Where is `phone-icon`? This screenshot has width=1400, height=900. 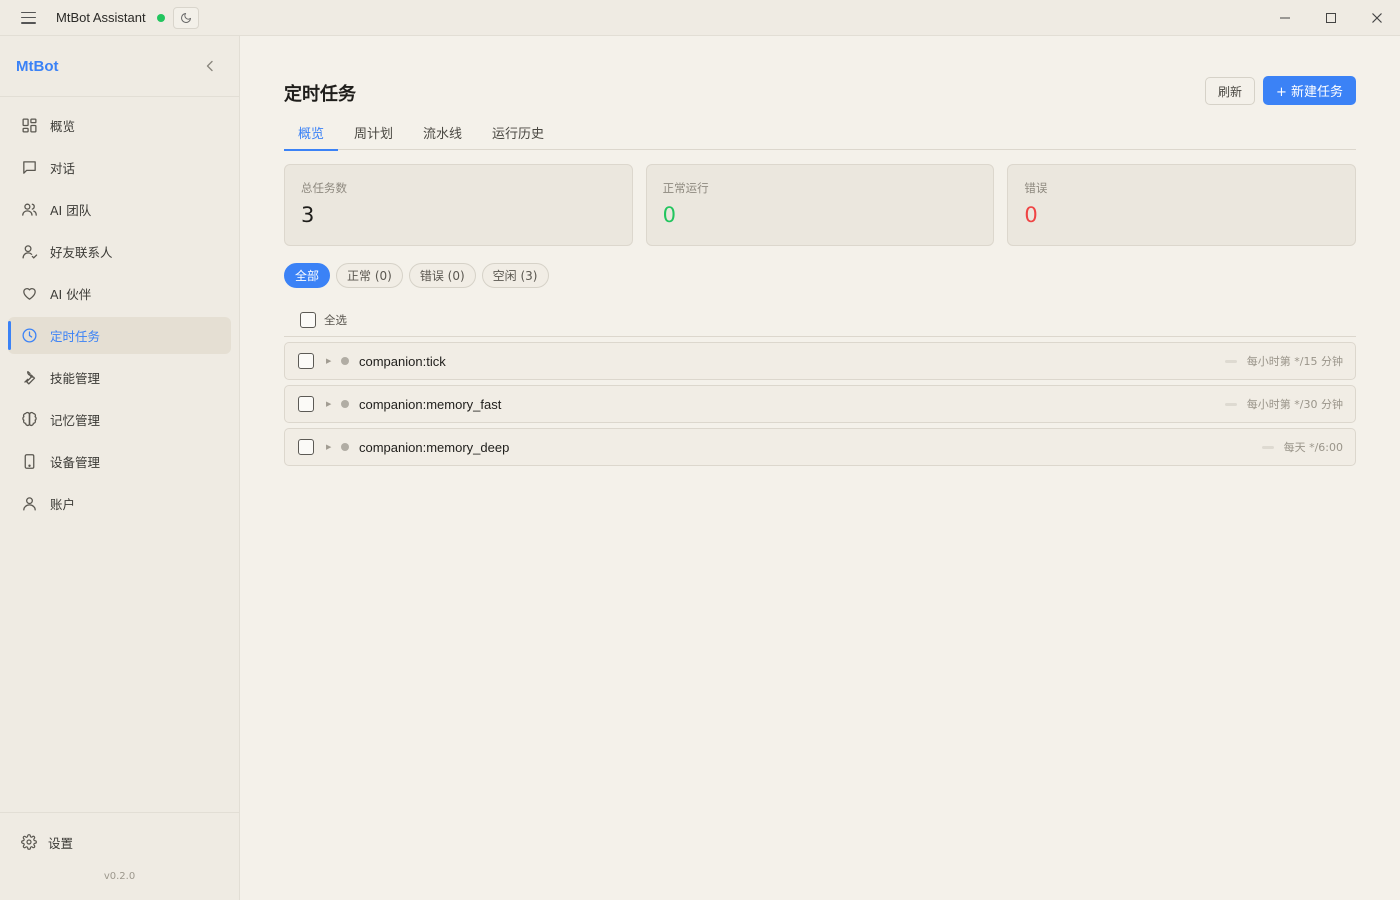 phone-icon is located at coordinates (29, 462).